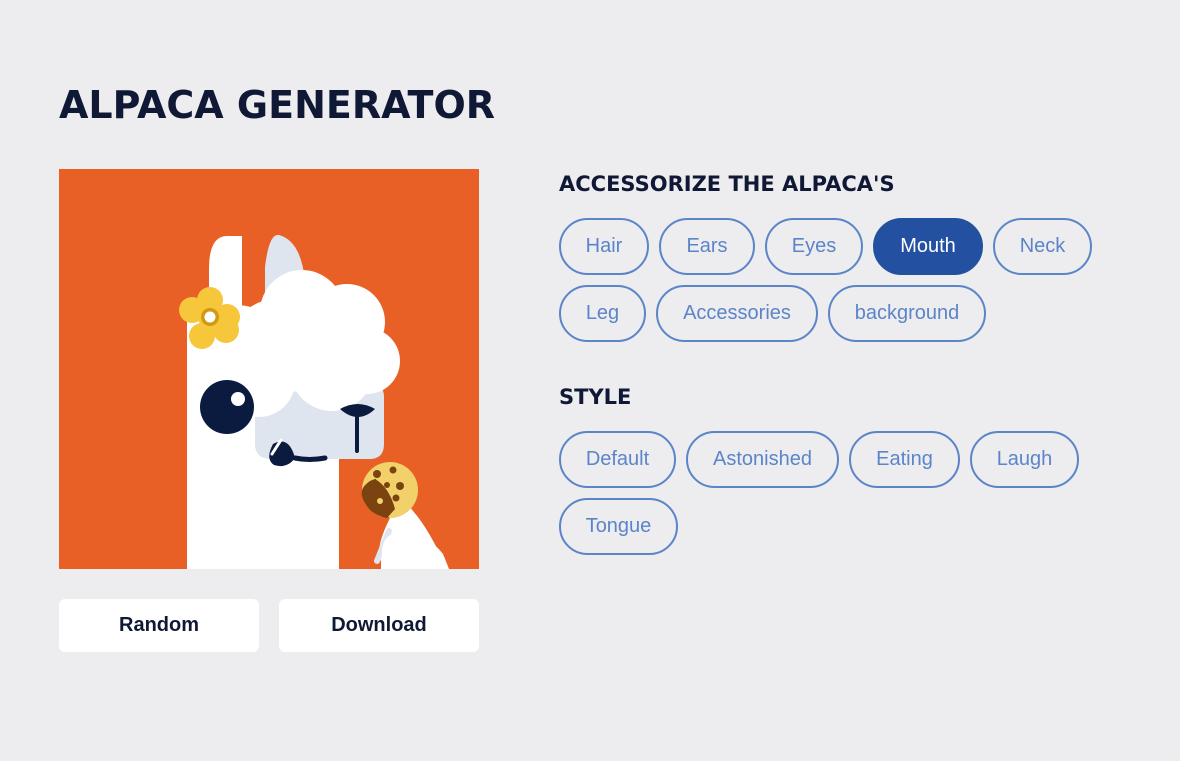 The width and height of the screenshot is (1180, 761). I want to click on style-tongue: Tongue, so click(618, 526).